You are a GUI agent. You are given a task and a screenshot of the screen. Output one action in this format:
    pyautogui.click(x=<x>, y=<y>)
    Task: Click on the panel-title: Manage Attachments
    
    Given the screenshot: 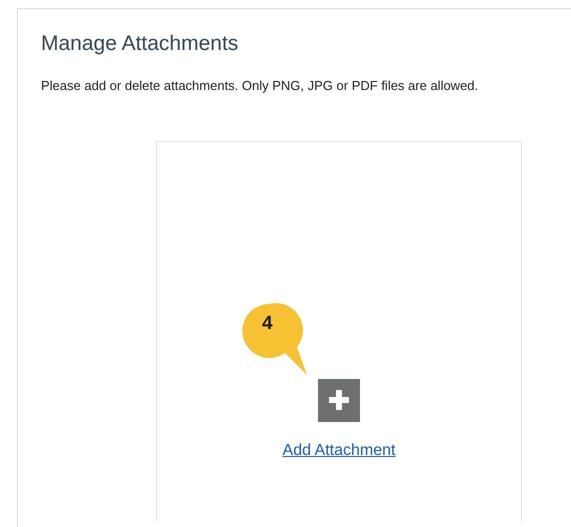 What is the action you would take?
    pyautogui.click(x=140, y=43)
    